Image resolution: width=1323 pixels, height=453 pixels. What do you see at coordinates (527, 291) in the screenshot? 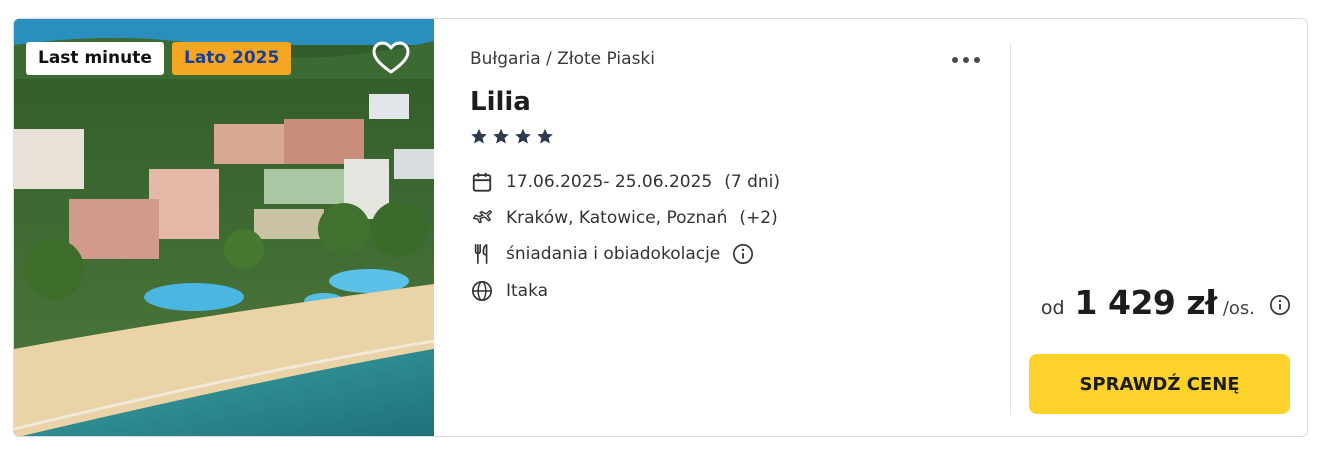
I see `operator-text: Itaka` at bounding box center [527, 291].